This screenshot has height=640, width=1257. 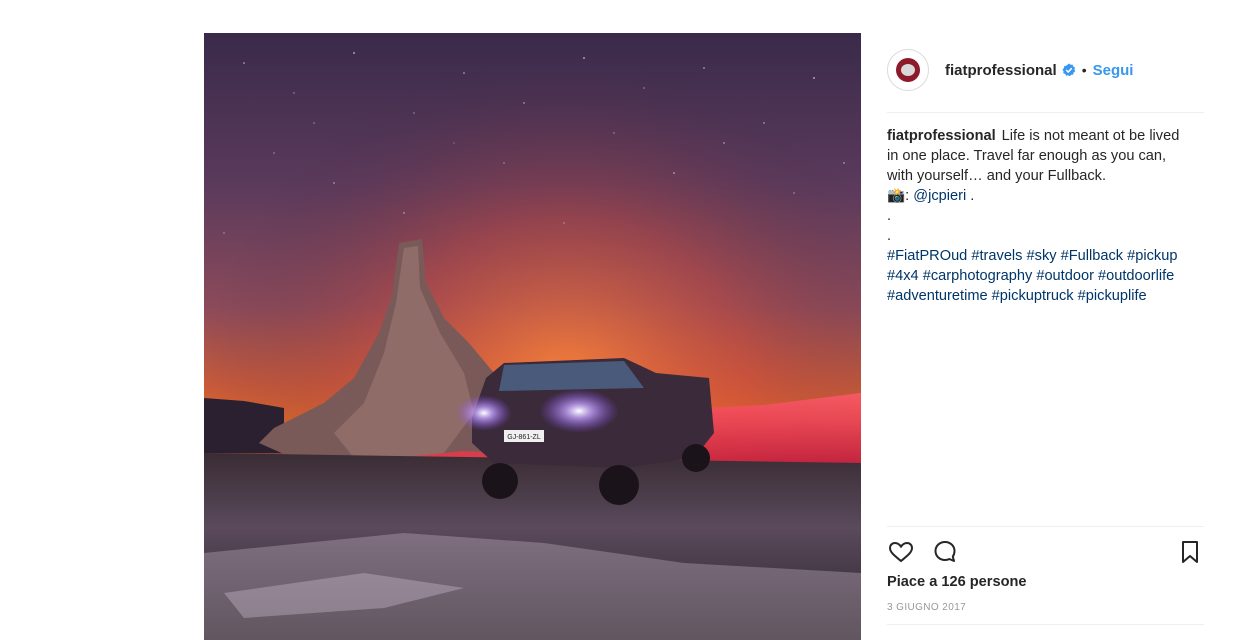 I want to click on hashtag-link: #FiatPROud, so click(x=927, y=256).